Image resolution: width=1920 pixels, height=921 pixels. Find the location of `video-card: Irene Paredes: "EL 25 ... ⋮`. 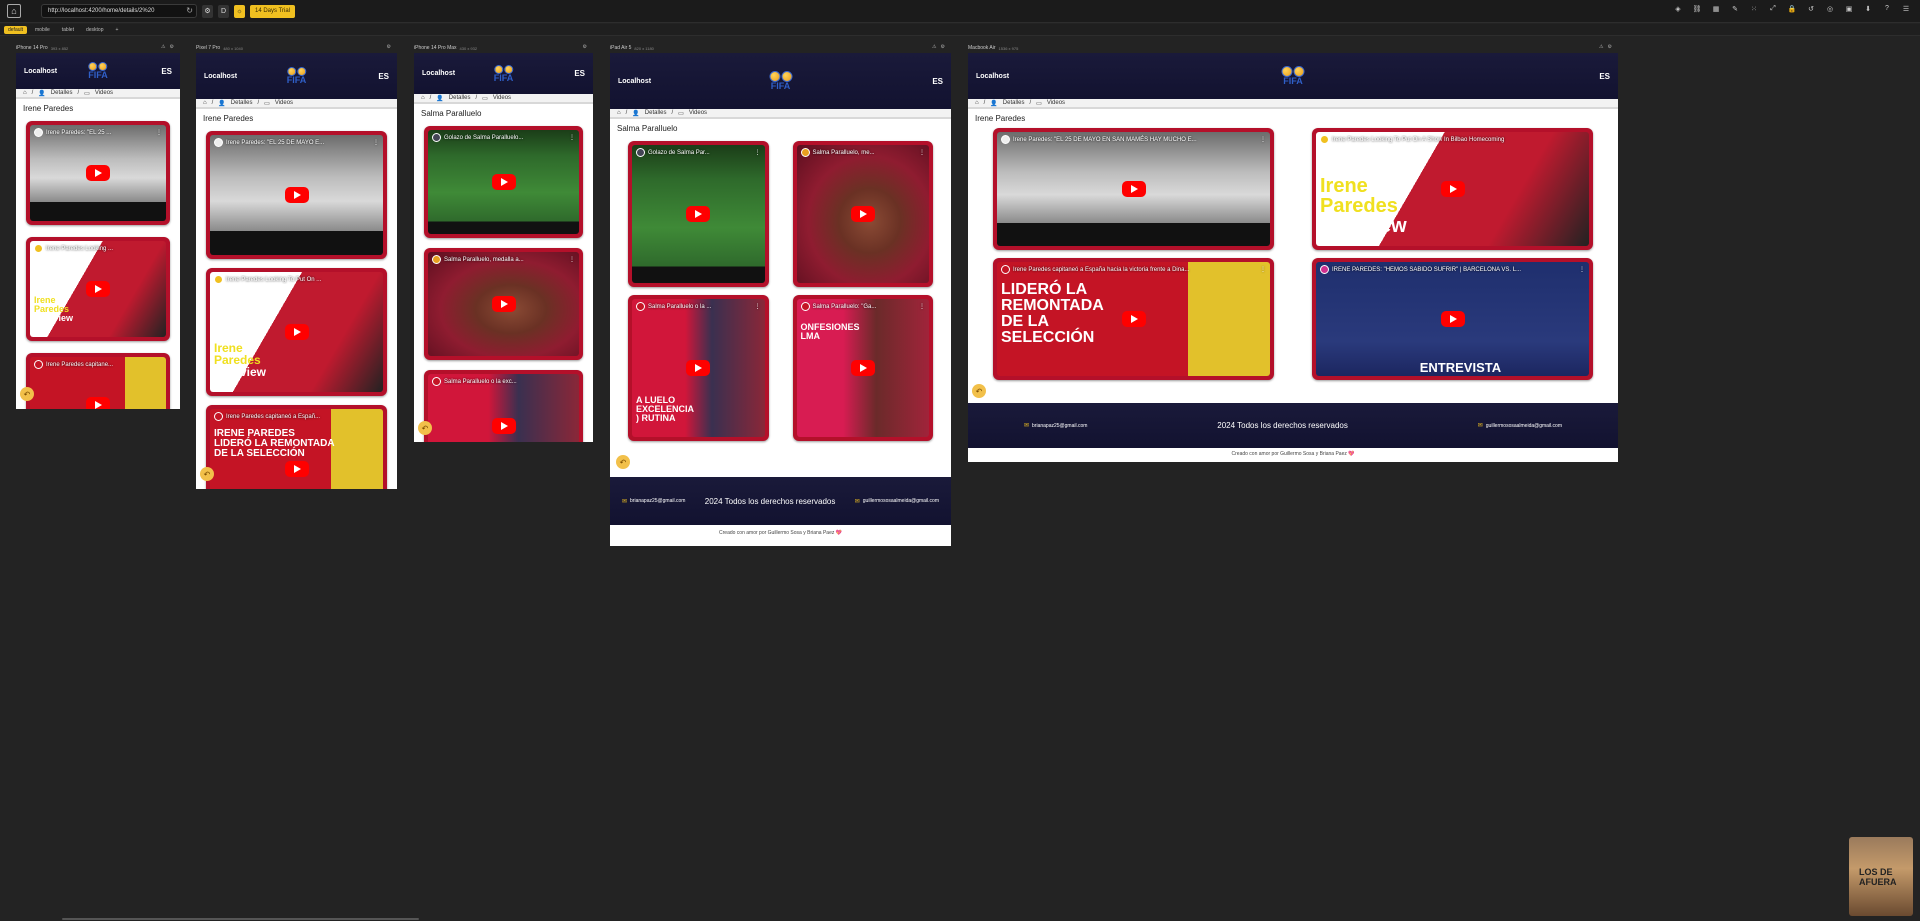

video-card: Irene Paredes: "EL 25 ... ⋮ is located at coordinates (98, 173).